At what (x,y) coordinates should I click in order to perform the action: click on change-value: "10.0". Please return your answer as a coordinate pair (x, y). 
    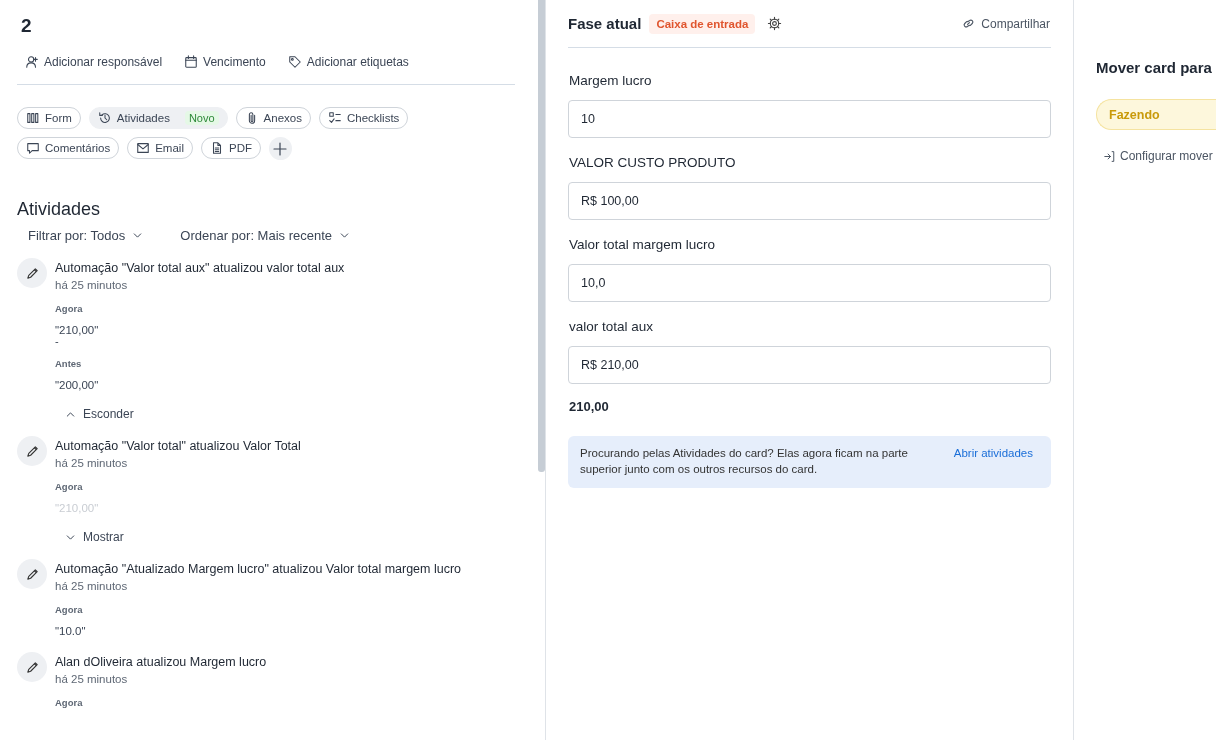
    Looking at the image, I should click on (70, 631).